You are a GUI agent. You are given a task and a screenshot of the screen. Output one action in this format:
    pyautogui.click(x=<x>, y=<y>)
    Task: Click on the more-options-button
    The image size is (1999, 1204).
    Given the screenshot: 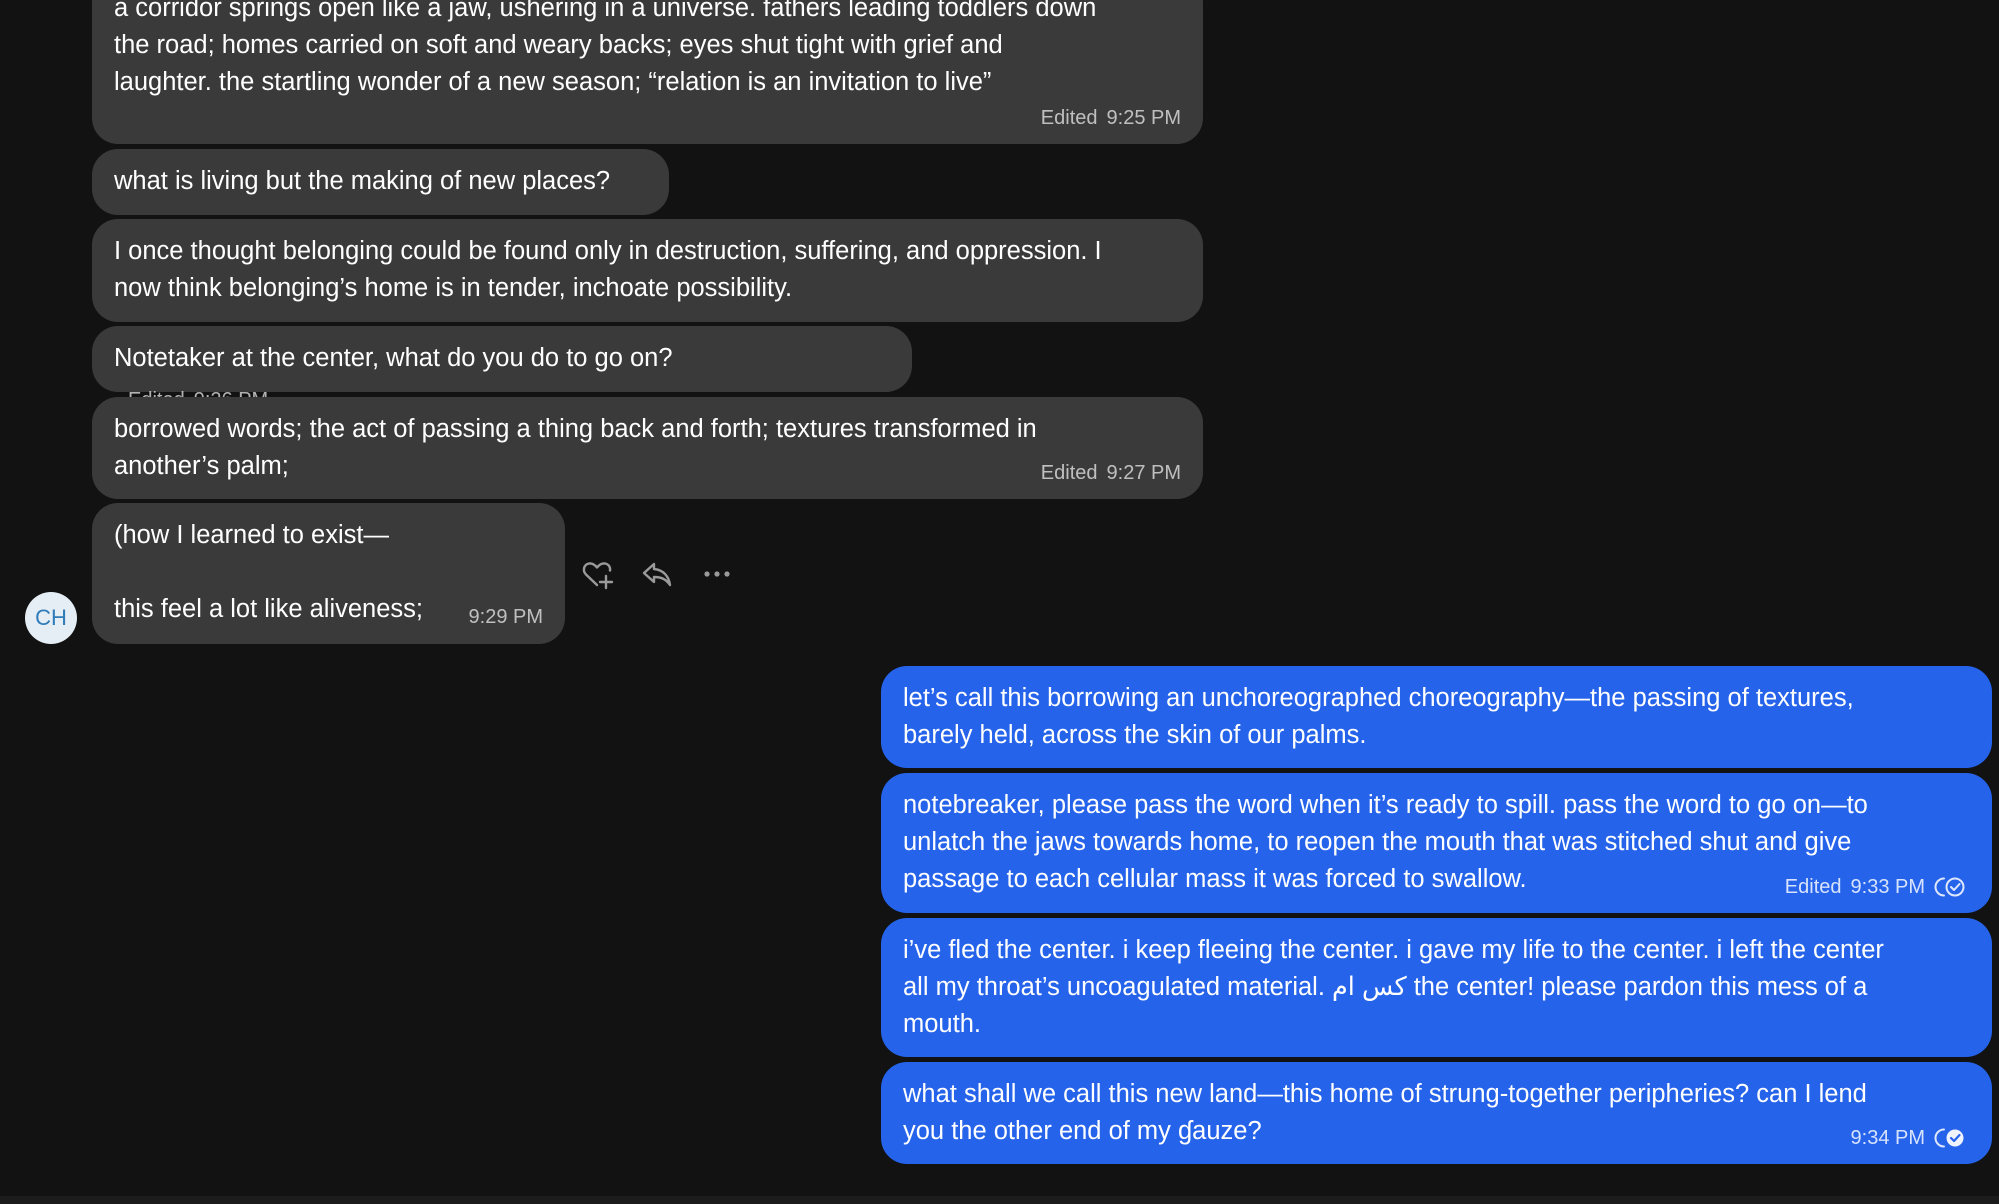 What is the action you would take?
    pyautogui.click(x=717, y=574)
    